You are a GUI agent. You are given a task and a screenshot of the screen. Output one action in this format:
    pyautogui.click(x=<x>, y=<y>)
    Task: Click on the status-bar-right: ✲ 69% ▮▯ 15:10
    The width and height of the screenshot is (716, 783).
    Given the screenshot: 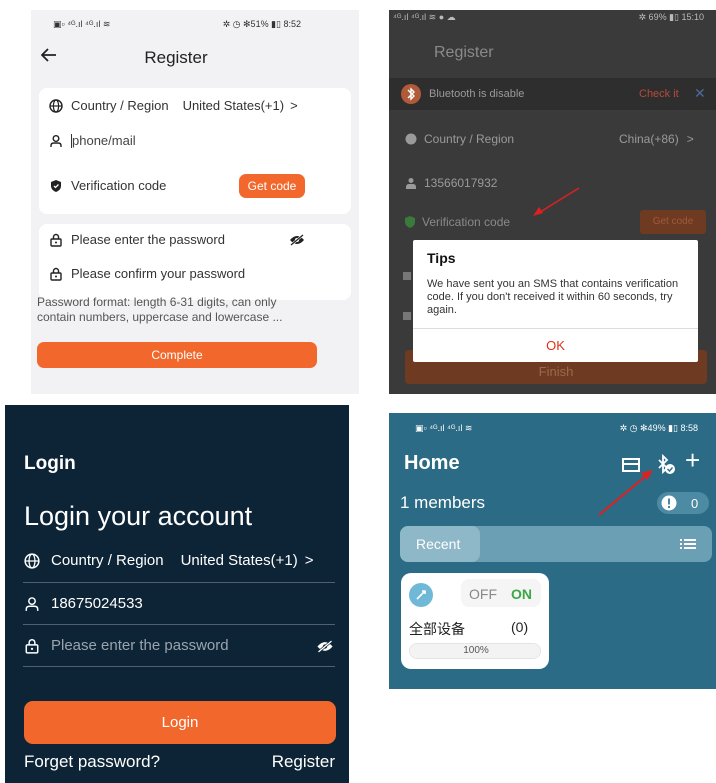 What is the action you would take?
    pyautogui.click(x=671, y=17)
    